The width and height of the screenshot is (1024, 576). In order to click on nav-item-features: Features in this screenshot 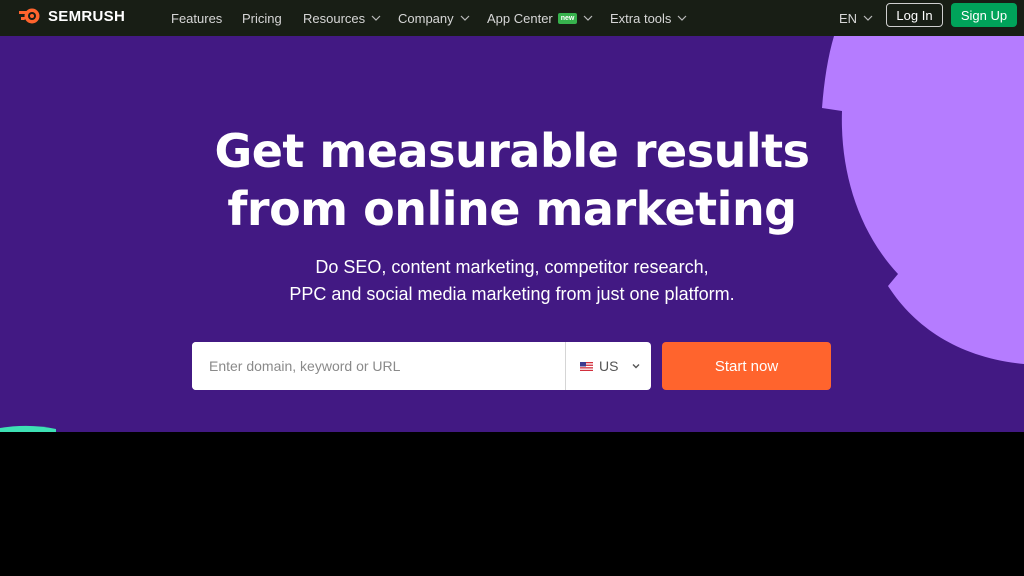, I will do `click(196, 18)`.